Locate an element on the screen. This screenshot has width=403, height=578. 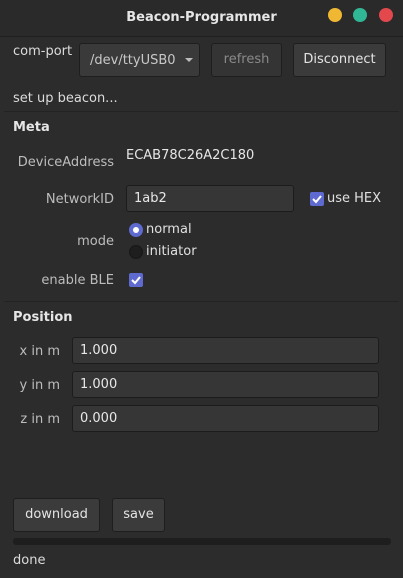
progress-bar is located at coordinates (202, 541).